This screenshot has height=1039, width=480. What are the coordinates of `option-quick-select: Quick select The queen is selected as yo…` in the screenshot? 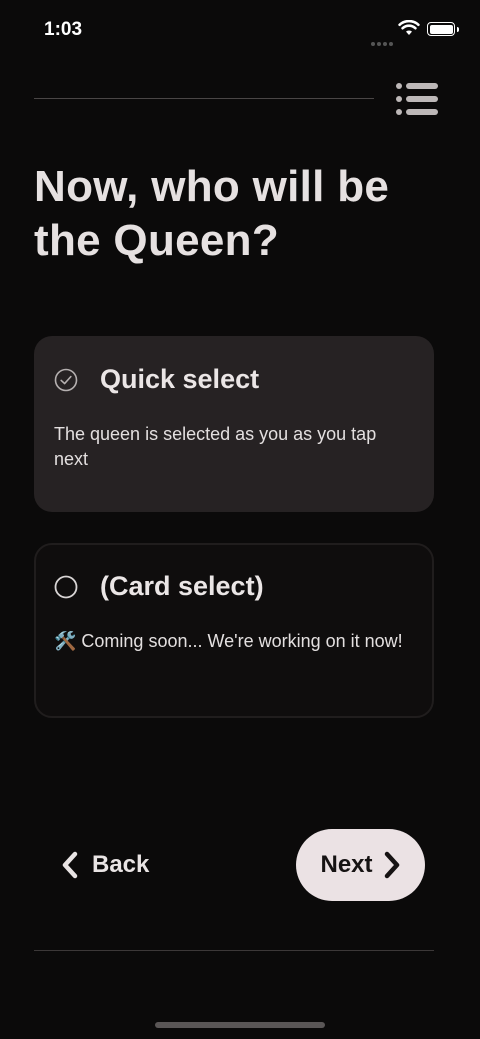 It's located at (234, 424).